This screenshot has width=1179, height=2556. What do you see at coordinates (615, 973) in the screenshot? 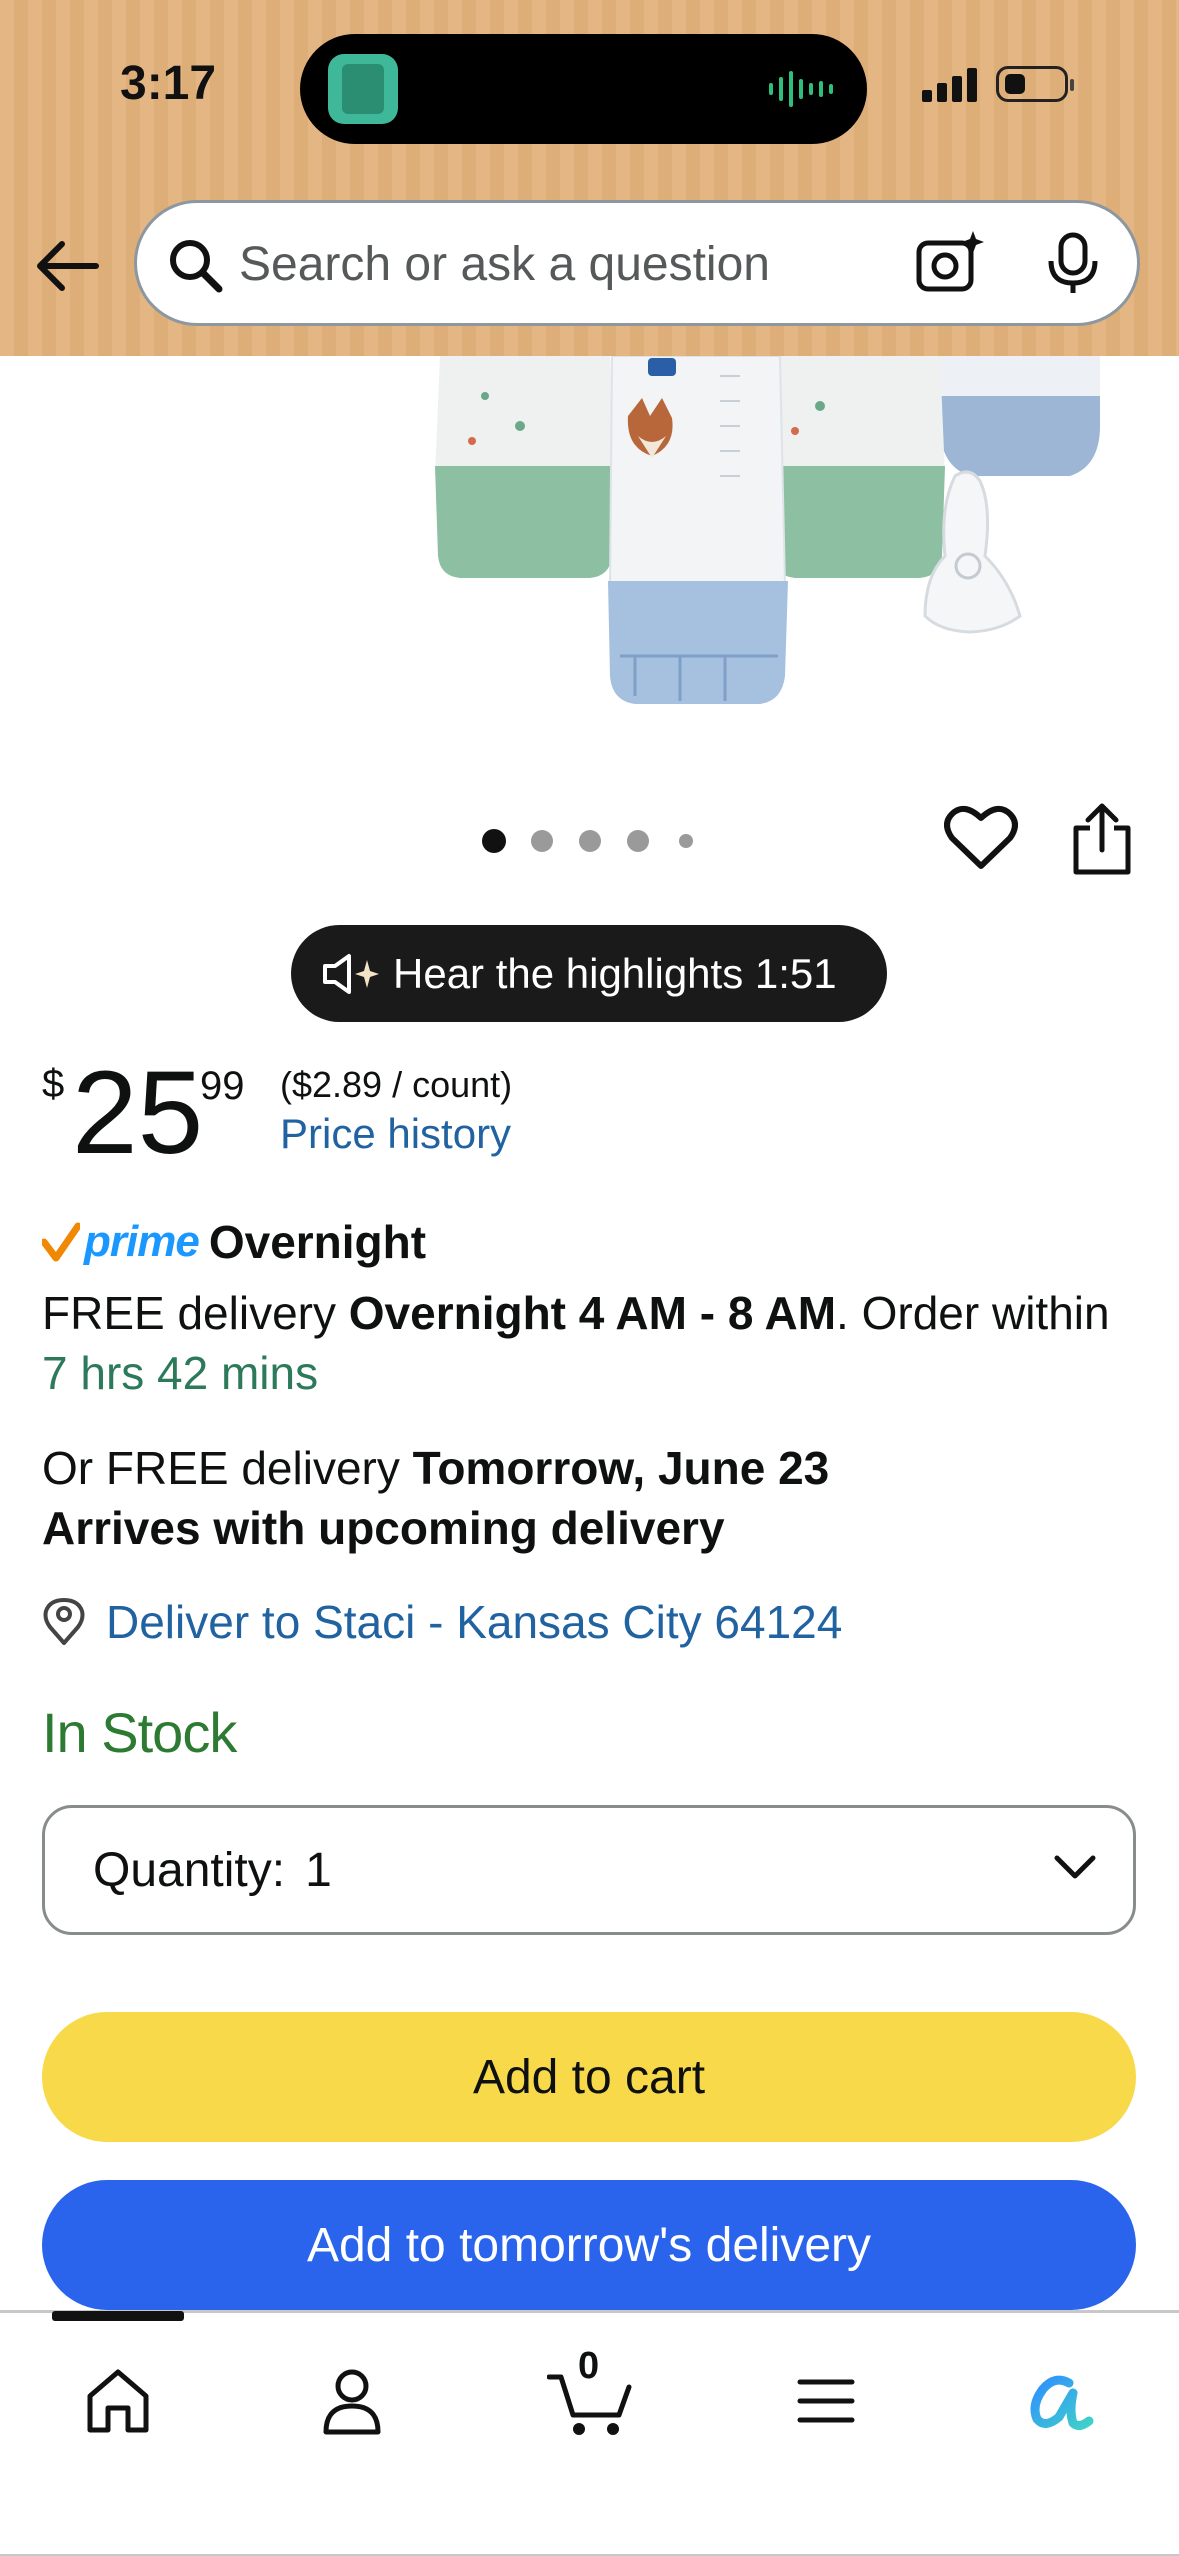
I see `hear-highlights-label: Hear the highlights 1:51` at bounding box center [615, 973].